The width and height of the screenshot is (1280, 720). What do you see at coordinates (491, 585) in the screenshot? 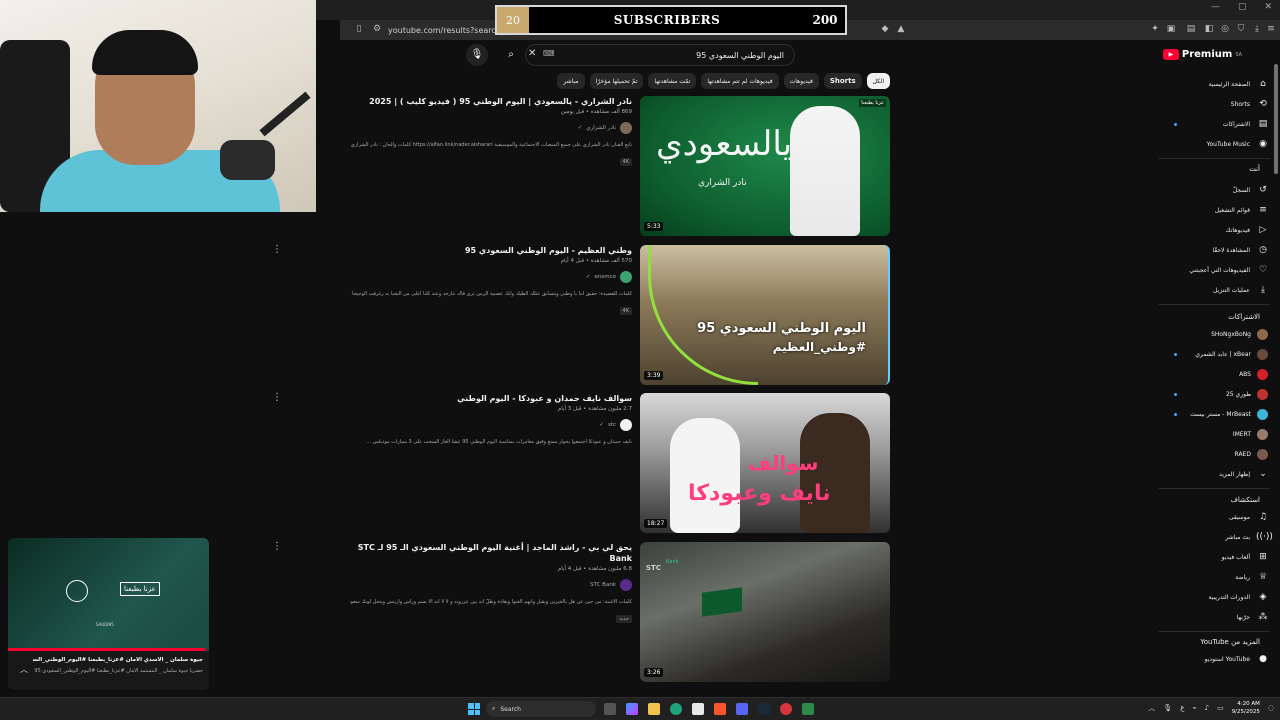
I see `channel-row: STC Bank` at bounding box center [491, 585].